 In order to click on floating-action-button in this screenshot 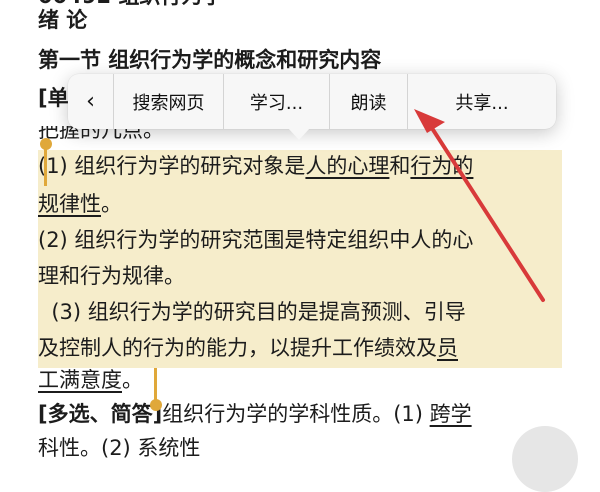, I will do `click(545, 459)`.